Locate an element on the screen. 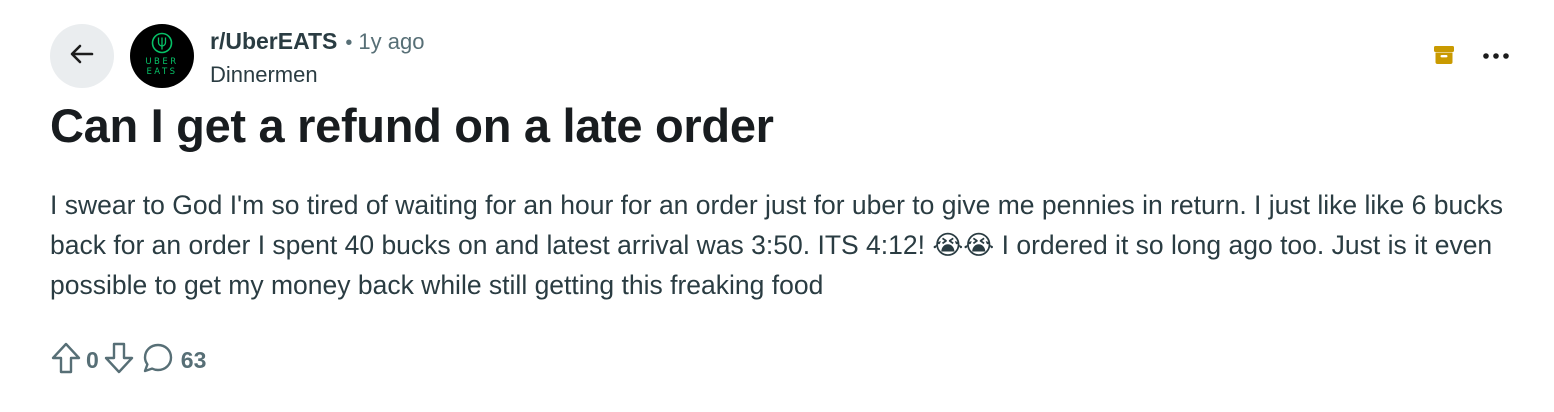 This screenshot has width=1554, height=412. author-link: Dinnermen is located at coordinates (317, 75).